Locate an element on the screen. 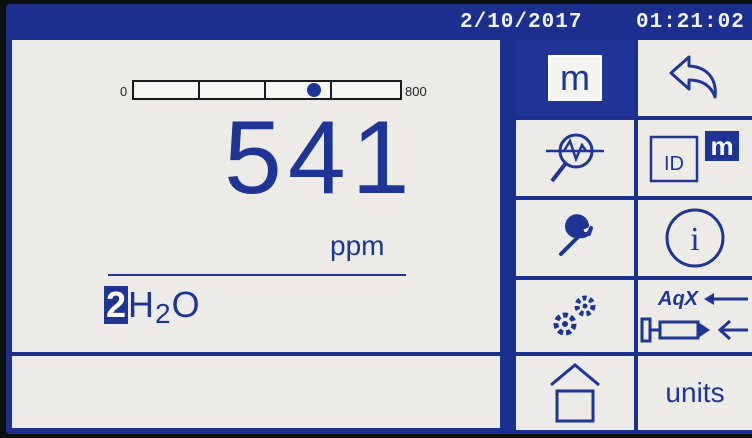 The height and width of the screenshot is (438, 752). wrench-icon is located at coordinates (576, 235).